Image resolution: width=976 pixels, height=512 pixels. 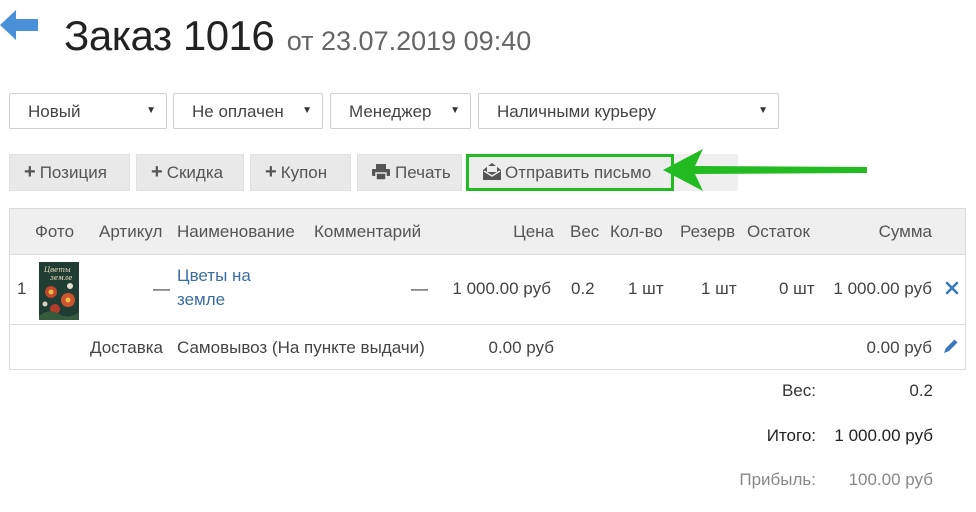 What do you see at coordinates (492, 171) in the screenshot?
I see `envelope-open-icon` at bounding box center [492, 171].